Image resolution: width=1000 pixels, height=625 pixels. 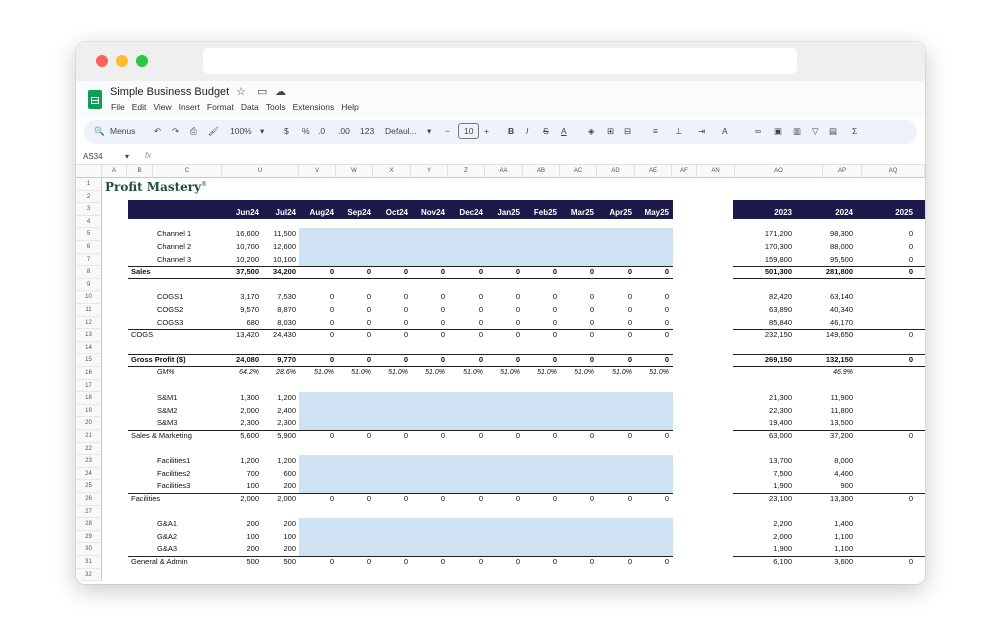 I want to click on column-header-z: Z, so click(x=466, y=171).